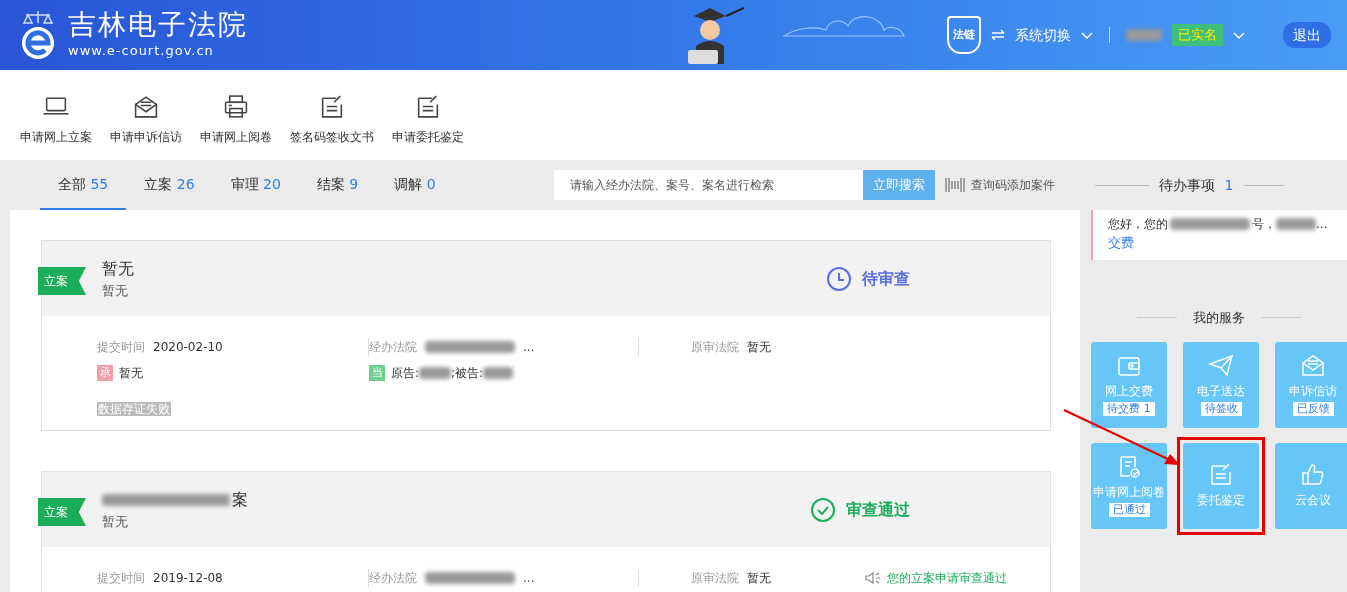 The image size is (1347, 592). Describe the element at coordinates (886, 278) in the screenshot. I see `case-status: 待审查` at that location.